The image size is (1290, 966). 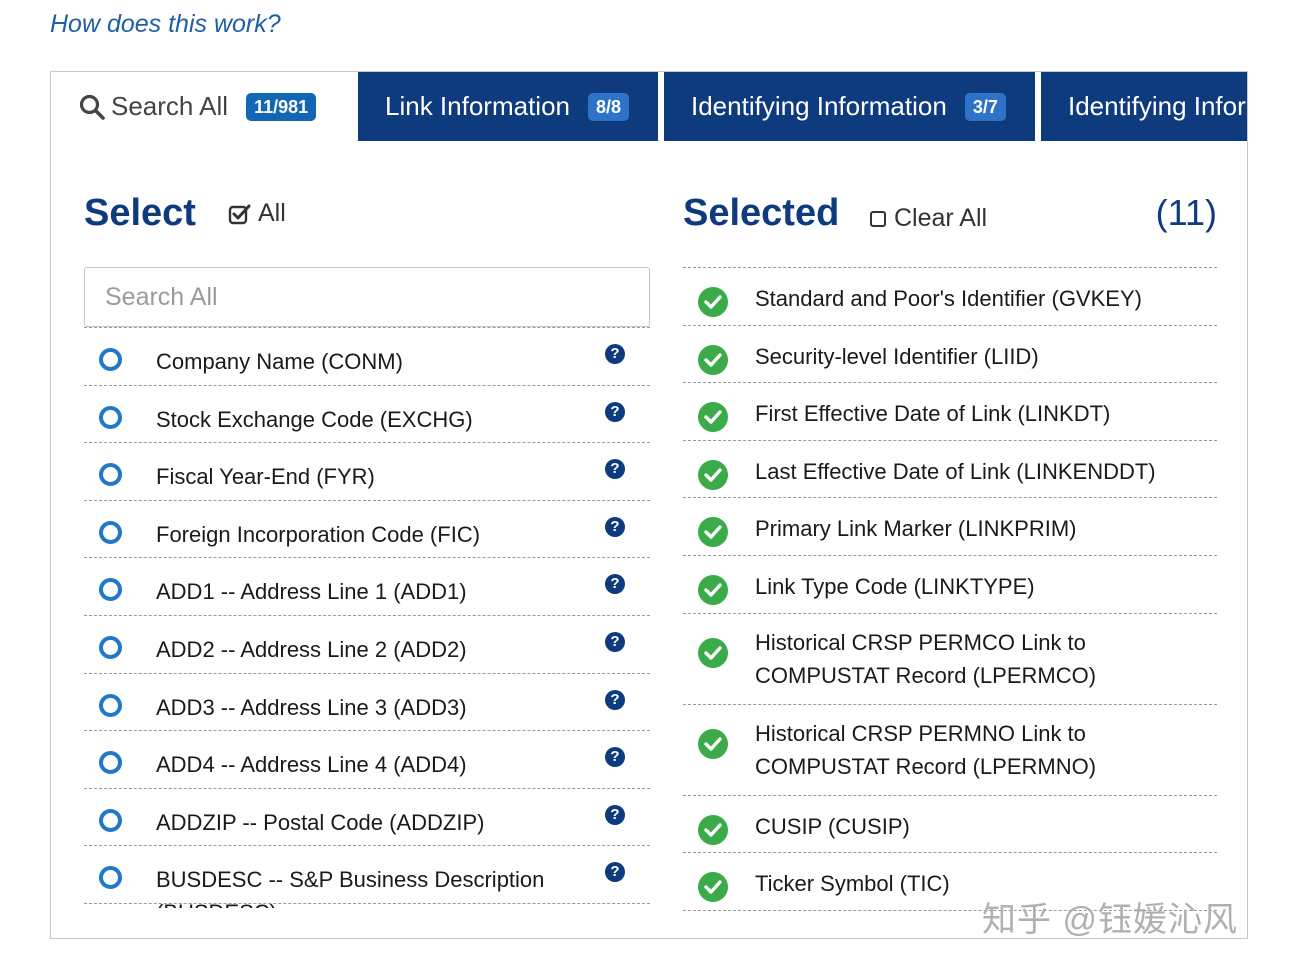 What do you see at coordinates (933, 414) in the screenshot?
I see `variable-label: First Effective Date of Link (LINKDT)` at bounding box center [933, 414].